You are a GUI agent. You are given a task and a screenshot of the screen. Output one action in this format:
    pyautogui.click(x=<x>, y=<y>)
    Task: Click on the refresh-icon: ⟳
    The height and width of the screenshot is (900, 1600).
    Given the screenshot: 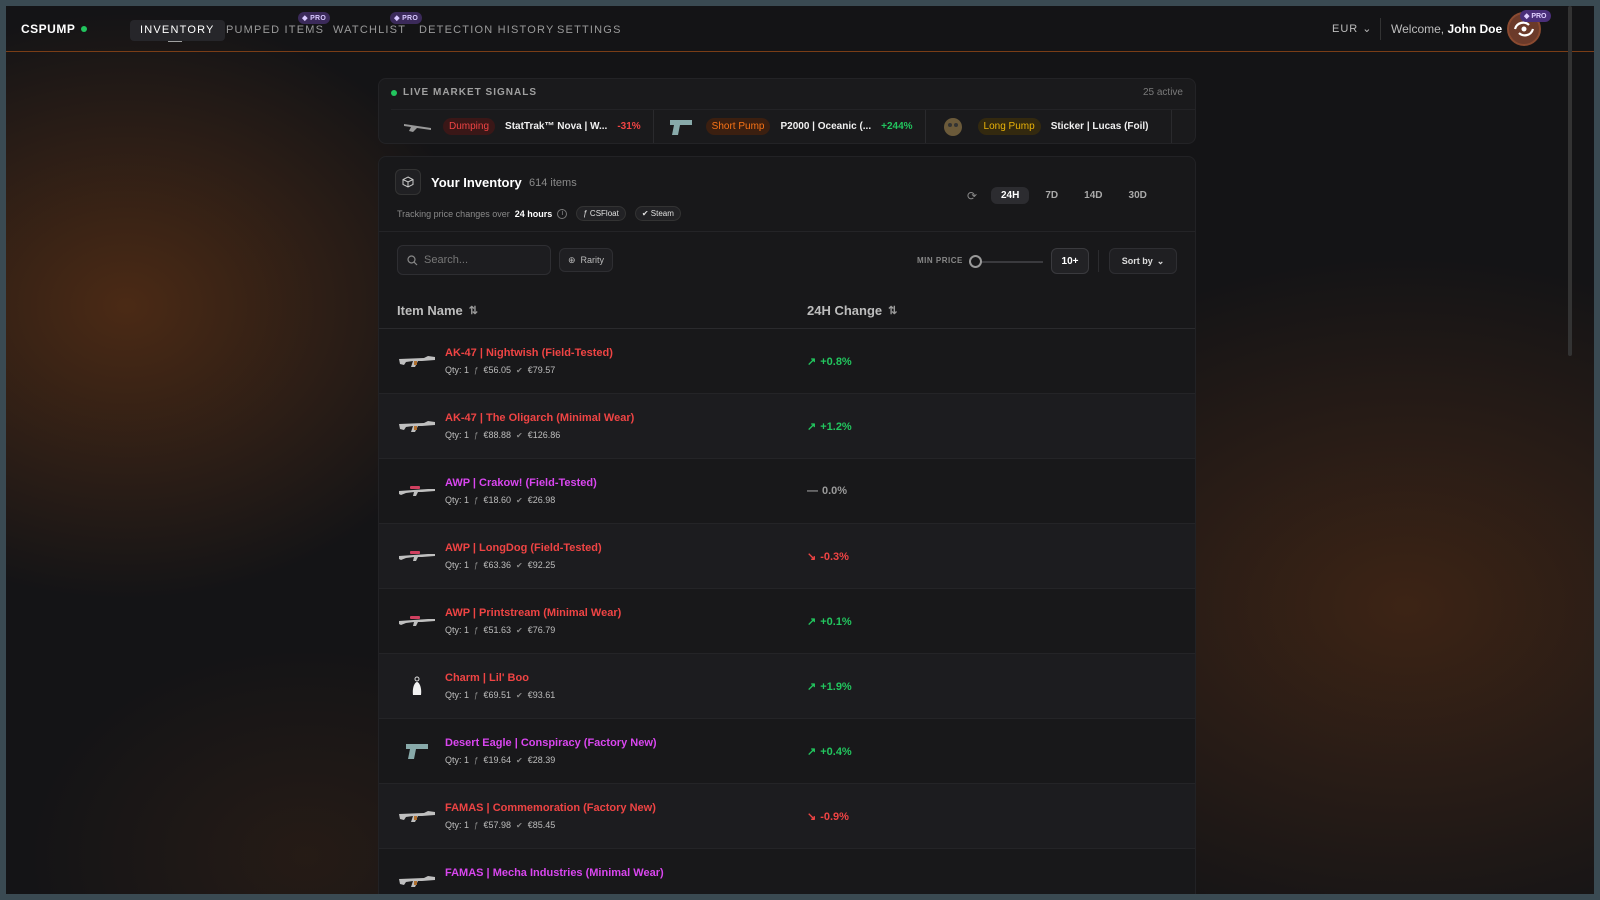 What is the action you would take?
    pyautogui.click(x=972, y=196)
    